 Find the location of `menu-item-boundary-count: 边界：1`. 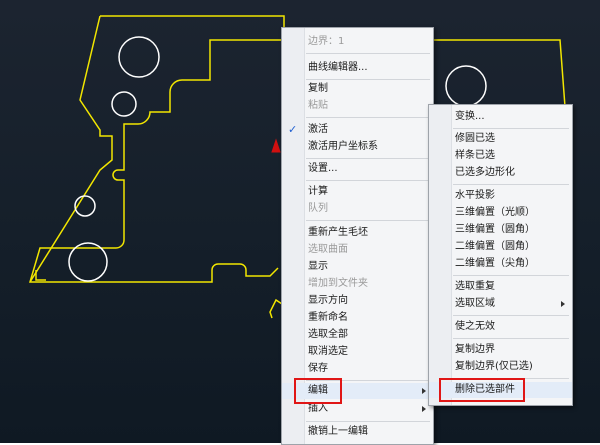

menu-item-boundary-count: 边界：1 is located at coordinates (326, 41).